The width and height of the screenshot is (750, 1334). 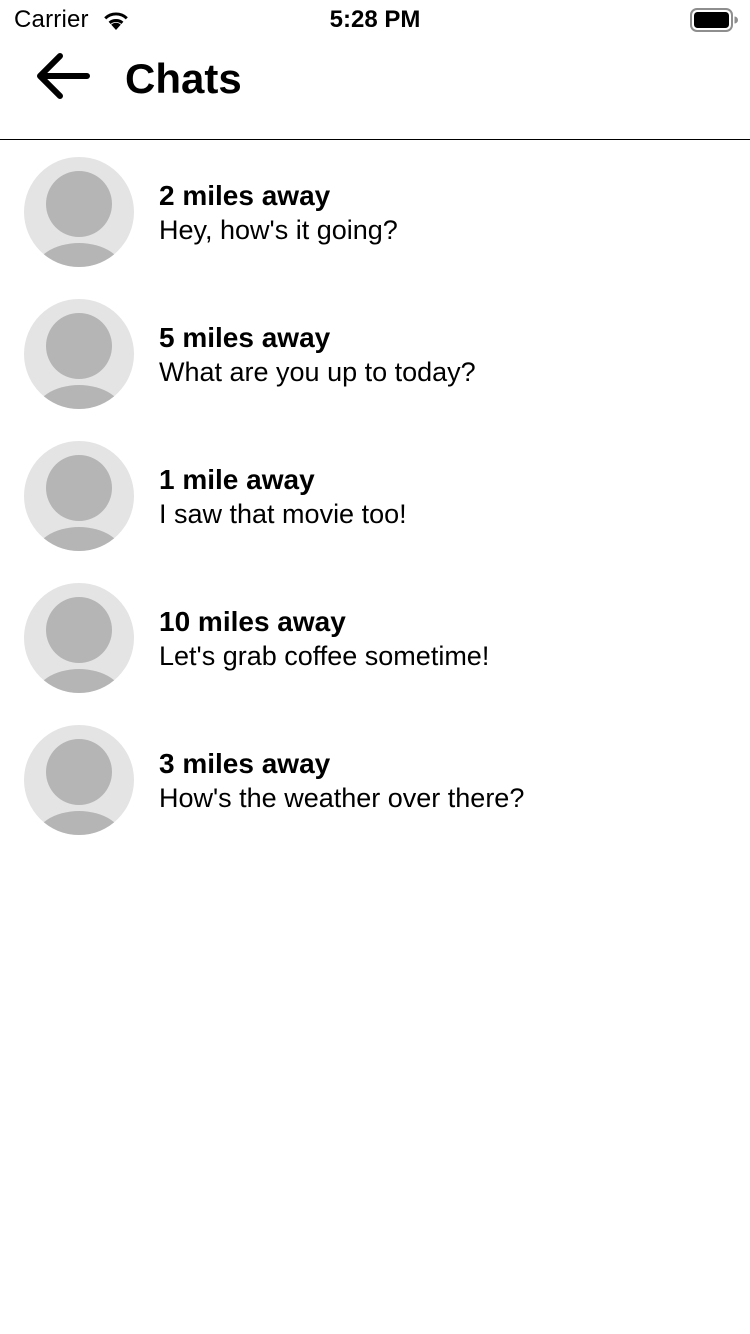 What do you see at coordinates (252, 621) in the screenshot?
I see `chat-distance: 10 miles away` at bounding box center [252, 621].